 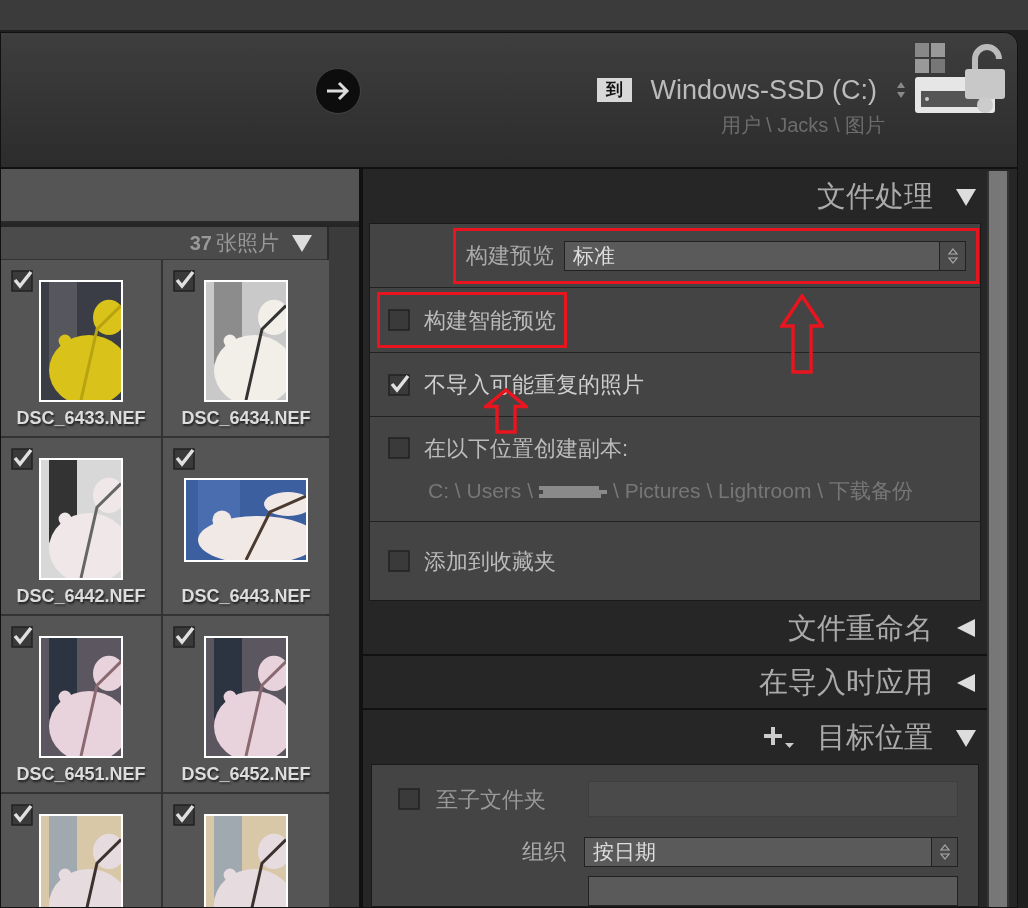 I want to click on drive-name: Windows-SSD (C:), so click(x=763, y=90).